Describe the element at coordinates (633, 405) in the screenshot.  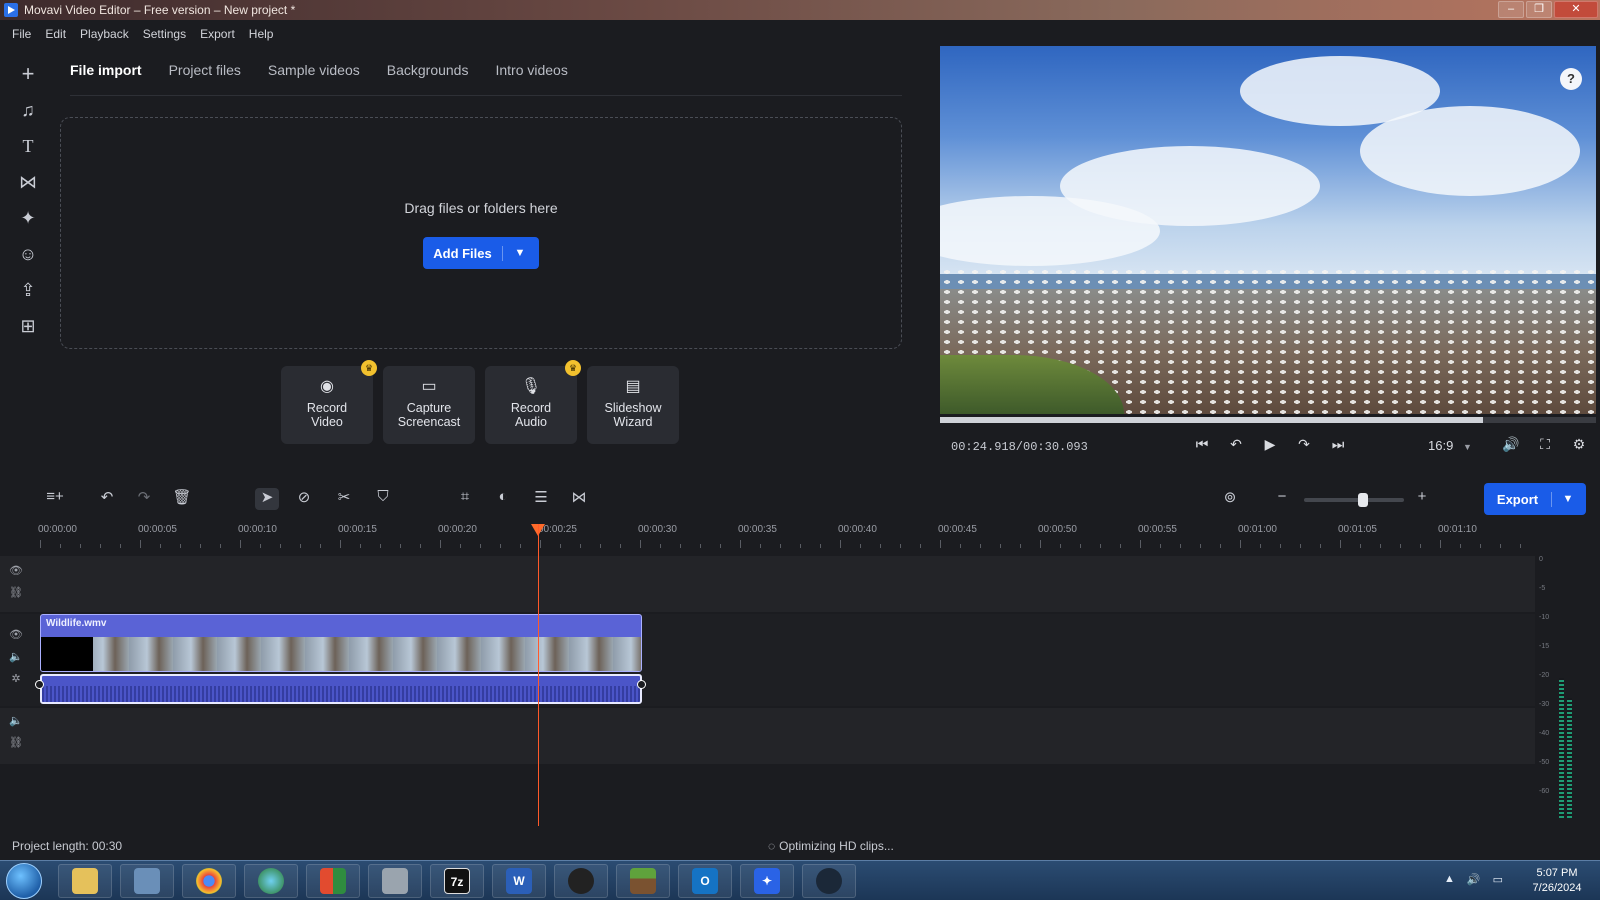
I see `slideshow-wizard-button: ▤ Slideshow Wizard` at that location.